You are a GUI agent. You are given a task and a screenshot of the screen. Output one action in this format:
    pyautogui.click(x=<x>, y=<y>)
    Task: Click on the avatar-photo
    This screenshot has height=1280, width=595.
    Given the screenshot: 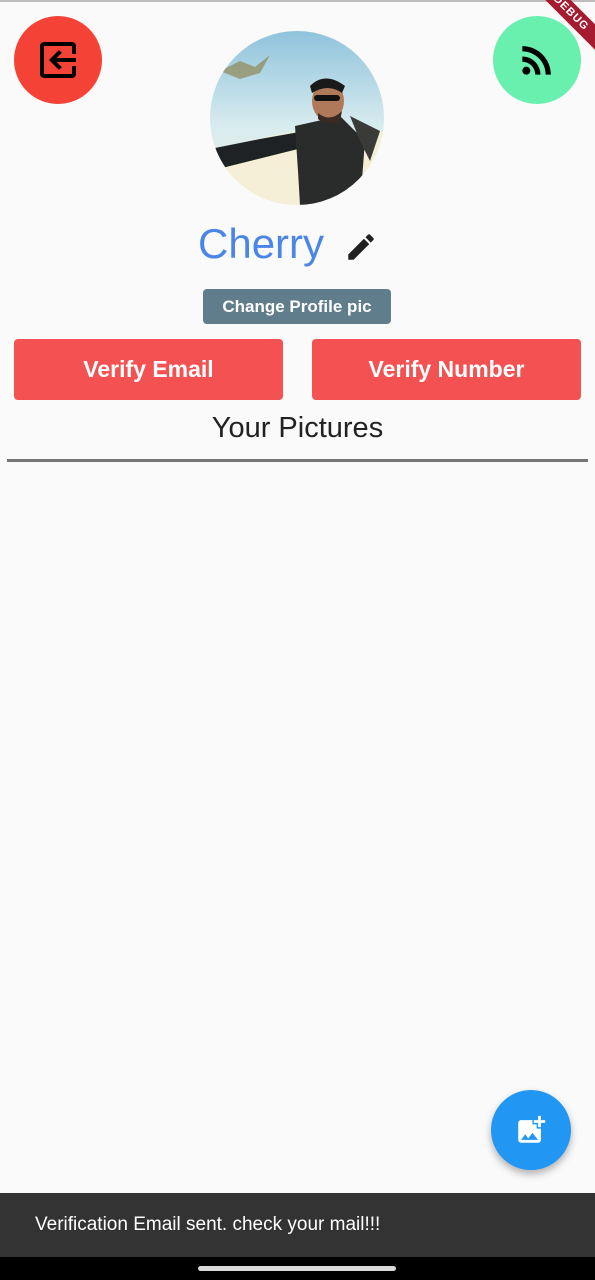 What is the action you would take?
    pyautogui.click(x=297, y=118)
    